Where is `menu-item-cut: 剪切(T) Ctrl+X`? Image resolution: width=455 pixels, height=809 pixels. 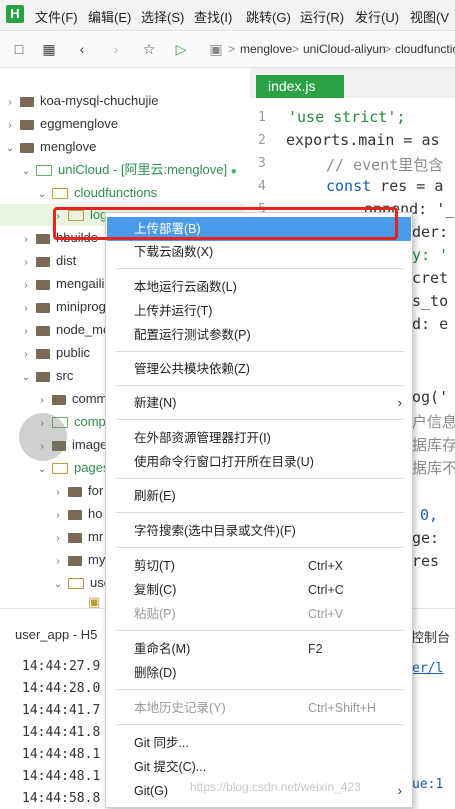 menu-item-cut: 剪切(T) Ctrl+X is located at coordinates (259, 566).